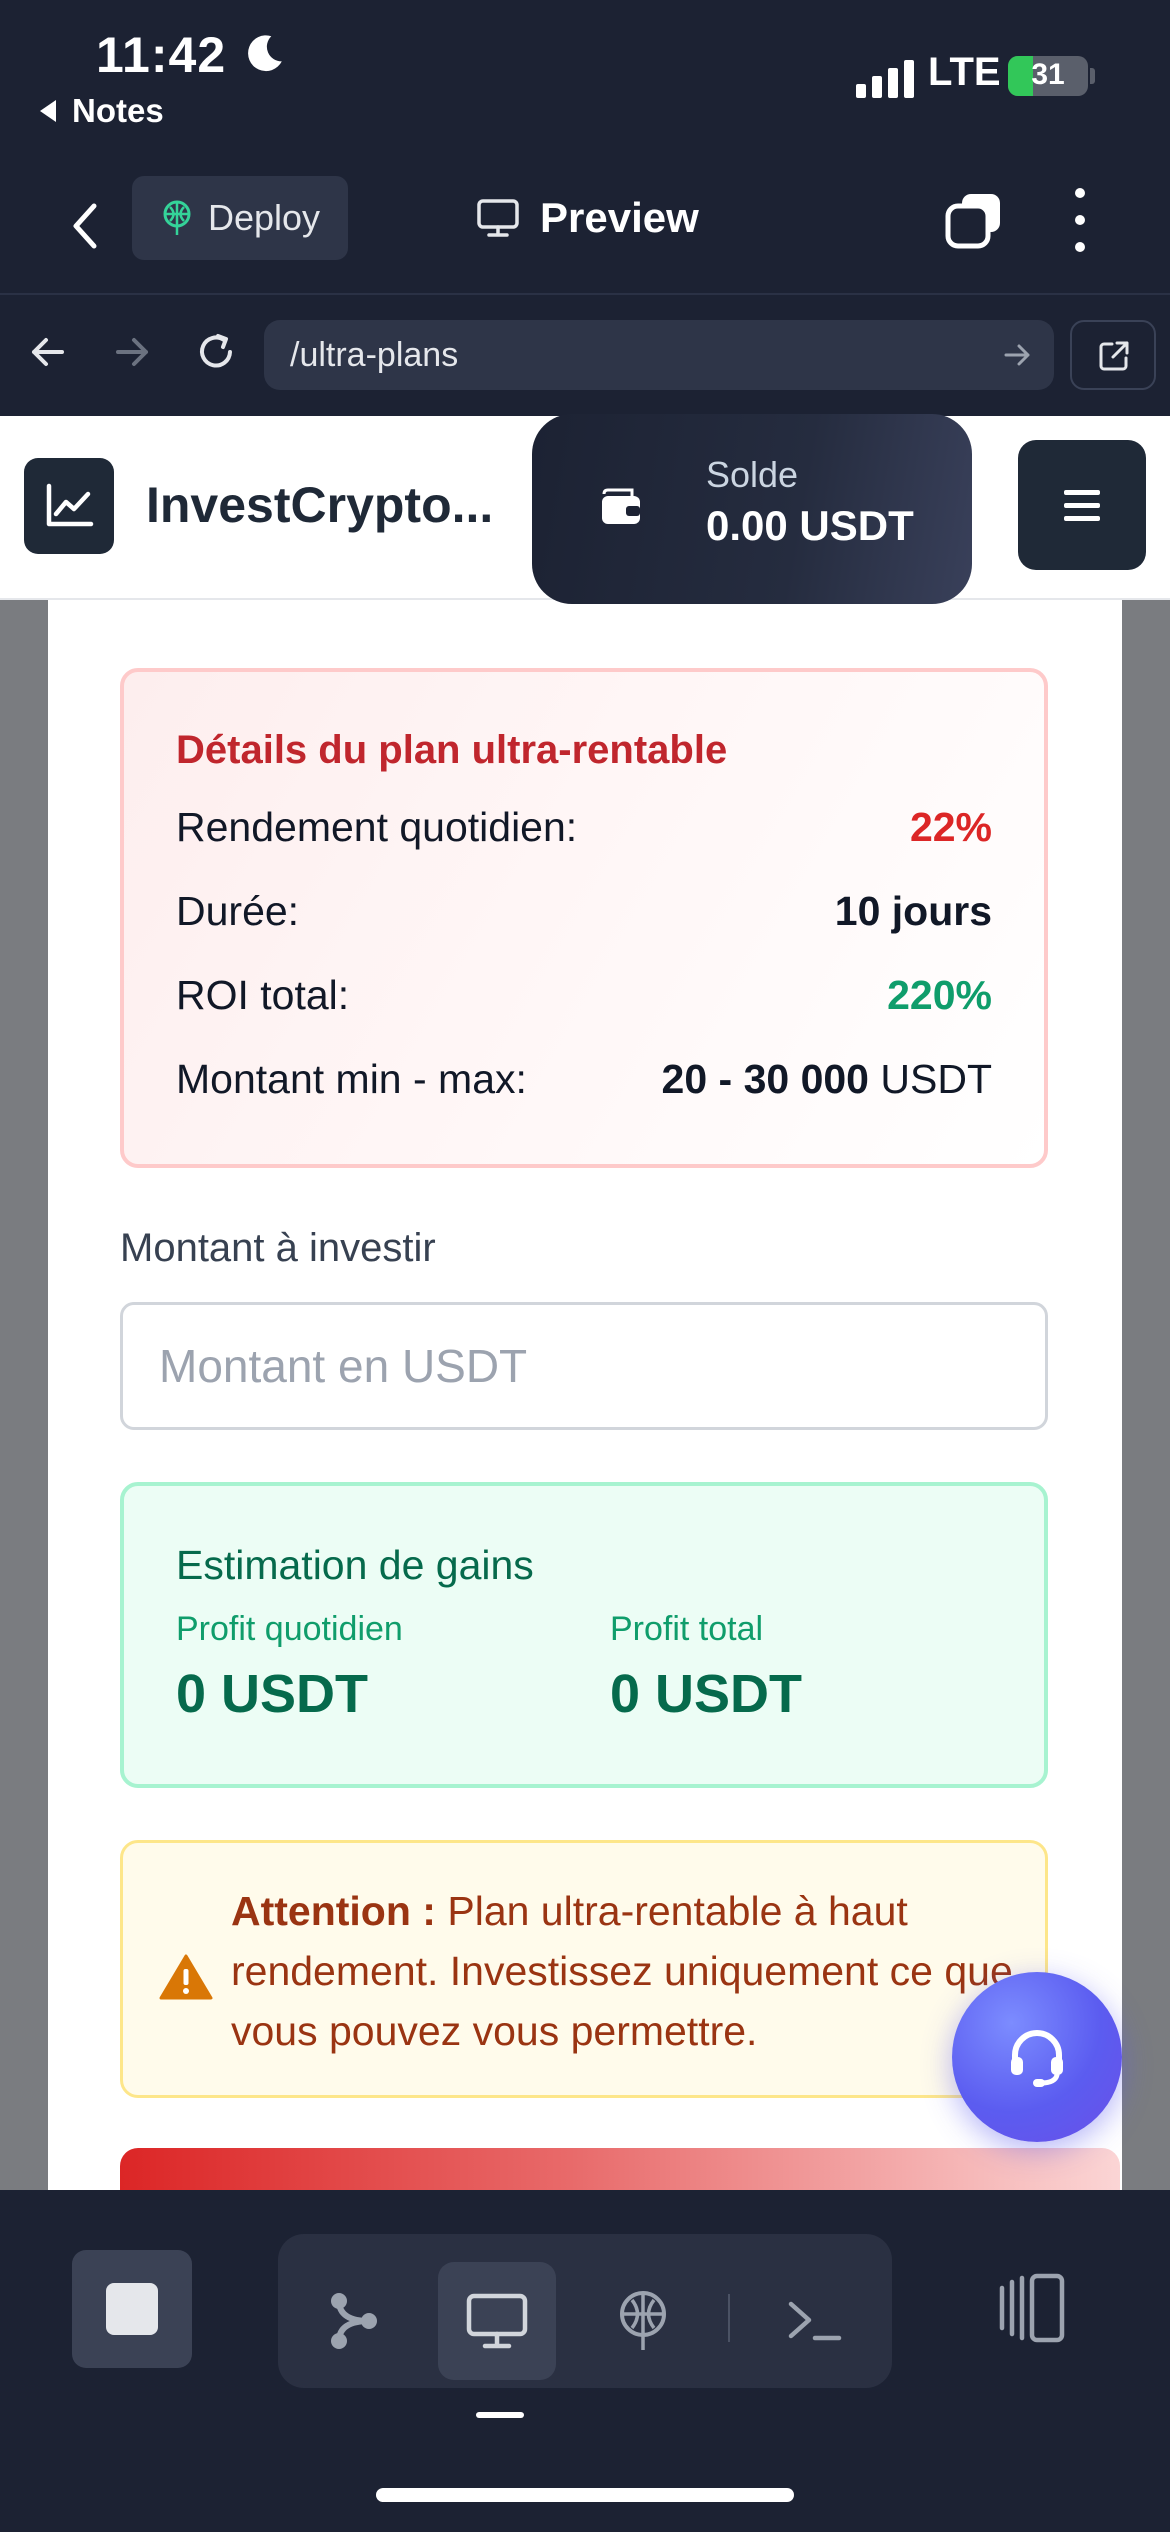 This screenshot has width=1170, height=2532. Describe the element at coordinates (885, 78) in the screenshot. I see `signal-icon` at that location.